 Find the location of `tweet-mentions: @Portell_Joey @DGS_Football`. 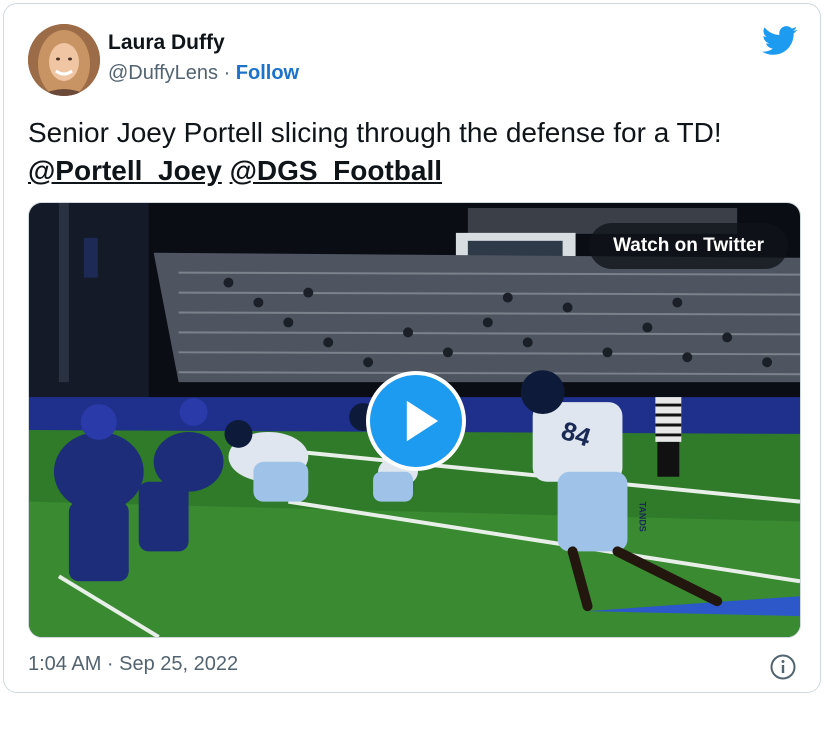

tweet-mentions: @Portell_Joey @DGS_Football is located at coordinates (418, 171).